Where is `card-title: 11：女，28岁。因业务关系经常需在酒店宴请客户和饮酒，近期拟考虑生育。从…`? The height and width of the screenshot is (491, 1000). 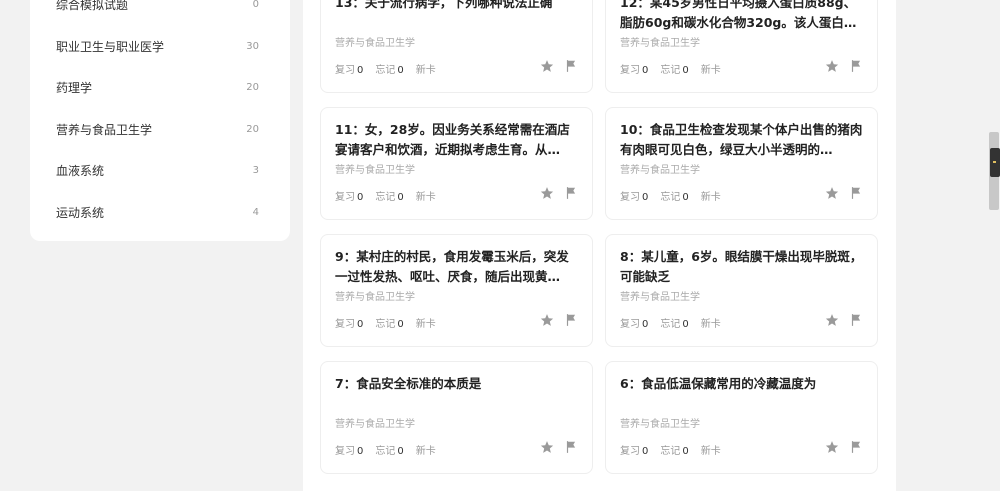 card-title: 11：女，28岁。因业务关系经常需在酒店宴请客户和饮酒，近期拟考虑生育。从… is located at coordinates (456, 140).